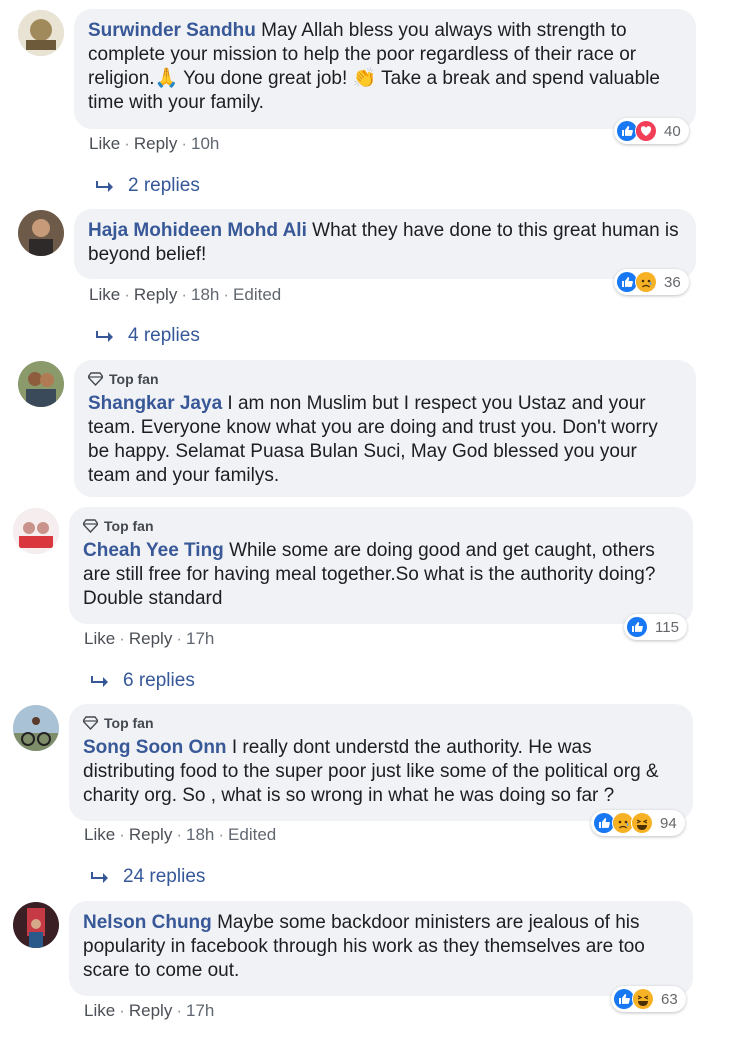 The image size is (741, 1040). I want to click on reaction-summary: 40, so click(651, 131).